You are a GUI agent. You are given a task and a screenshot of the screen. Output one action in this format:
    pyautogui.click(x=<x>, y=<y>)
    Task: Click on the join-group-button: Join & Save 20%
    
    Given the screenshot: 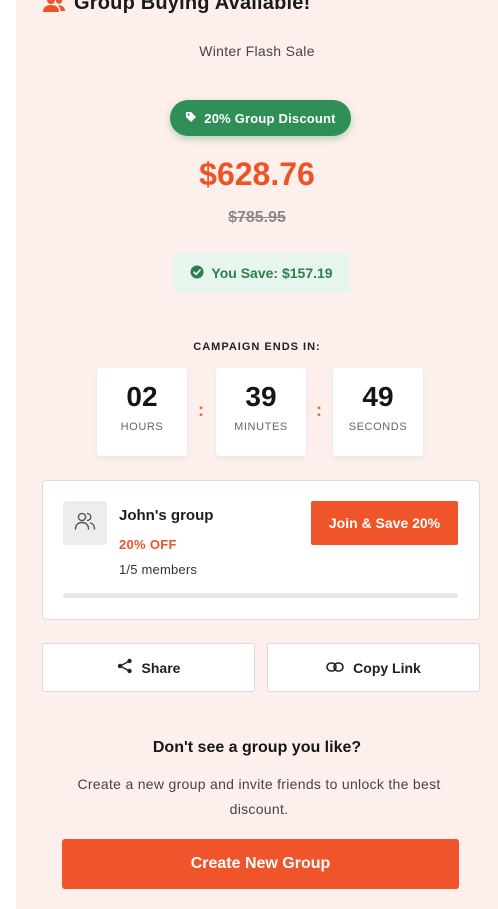 What is the action you would take?
    pyautogui.click(x=384, y=523)
    